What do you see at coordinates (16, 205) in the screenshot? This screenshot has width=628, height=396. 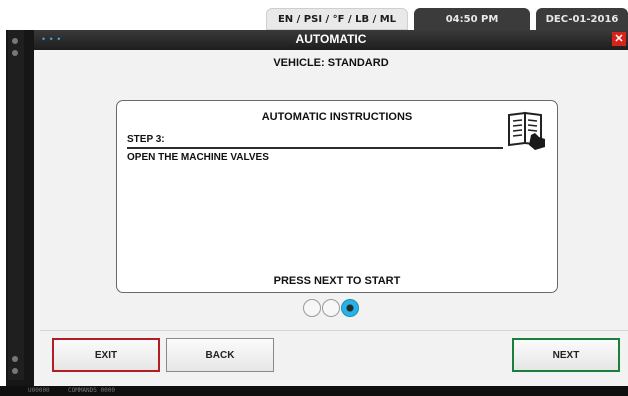 I see `side-rail` at bounding box center [16, 205].